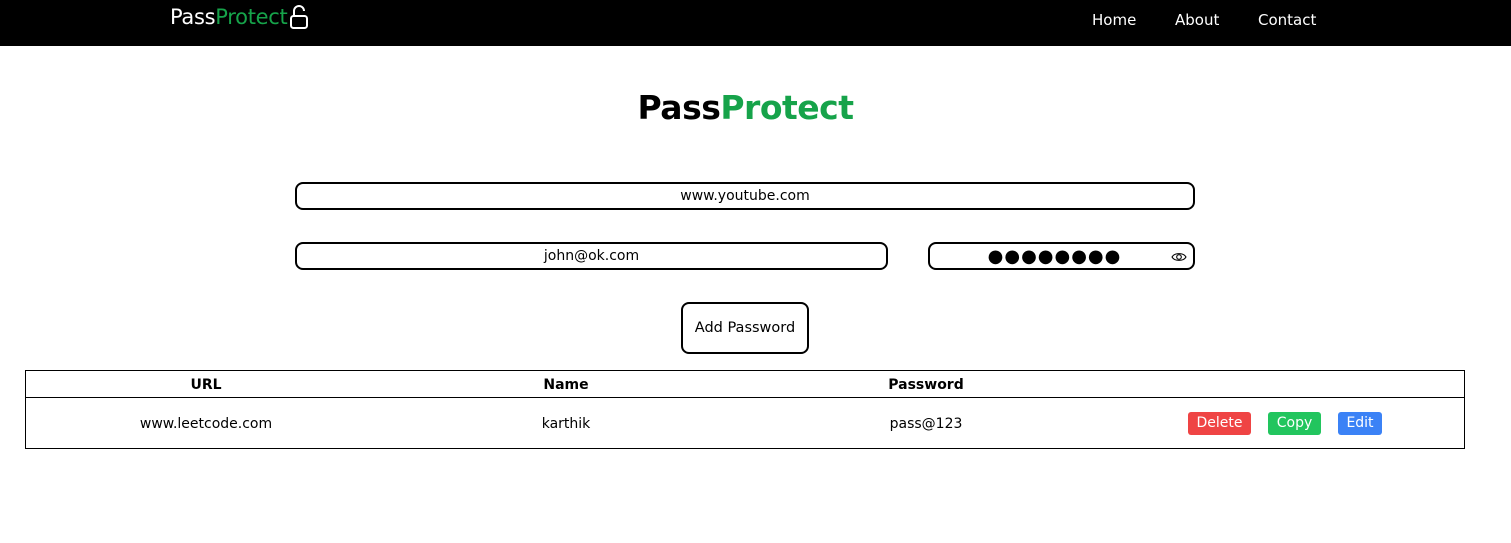 The width and height of the screenshot is (1511, 543). I want to click on nav-logo-protect: Protect, so click(251, 17).